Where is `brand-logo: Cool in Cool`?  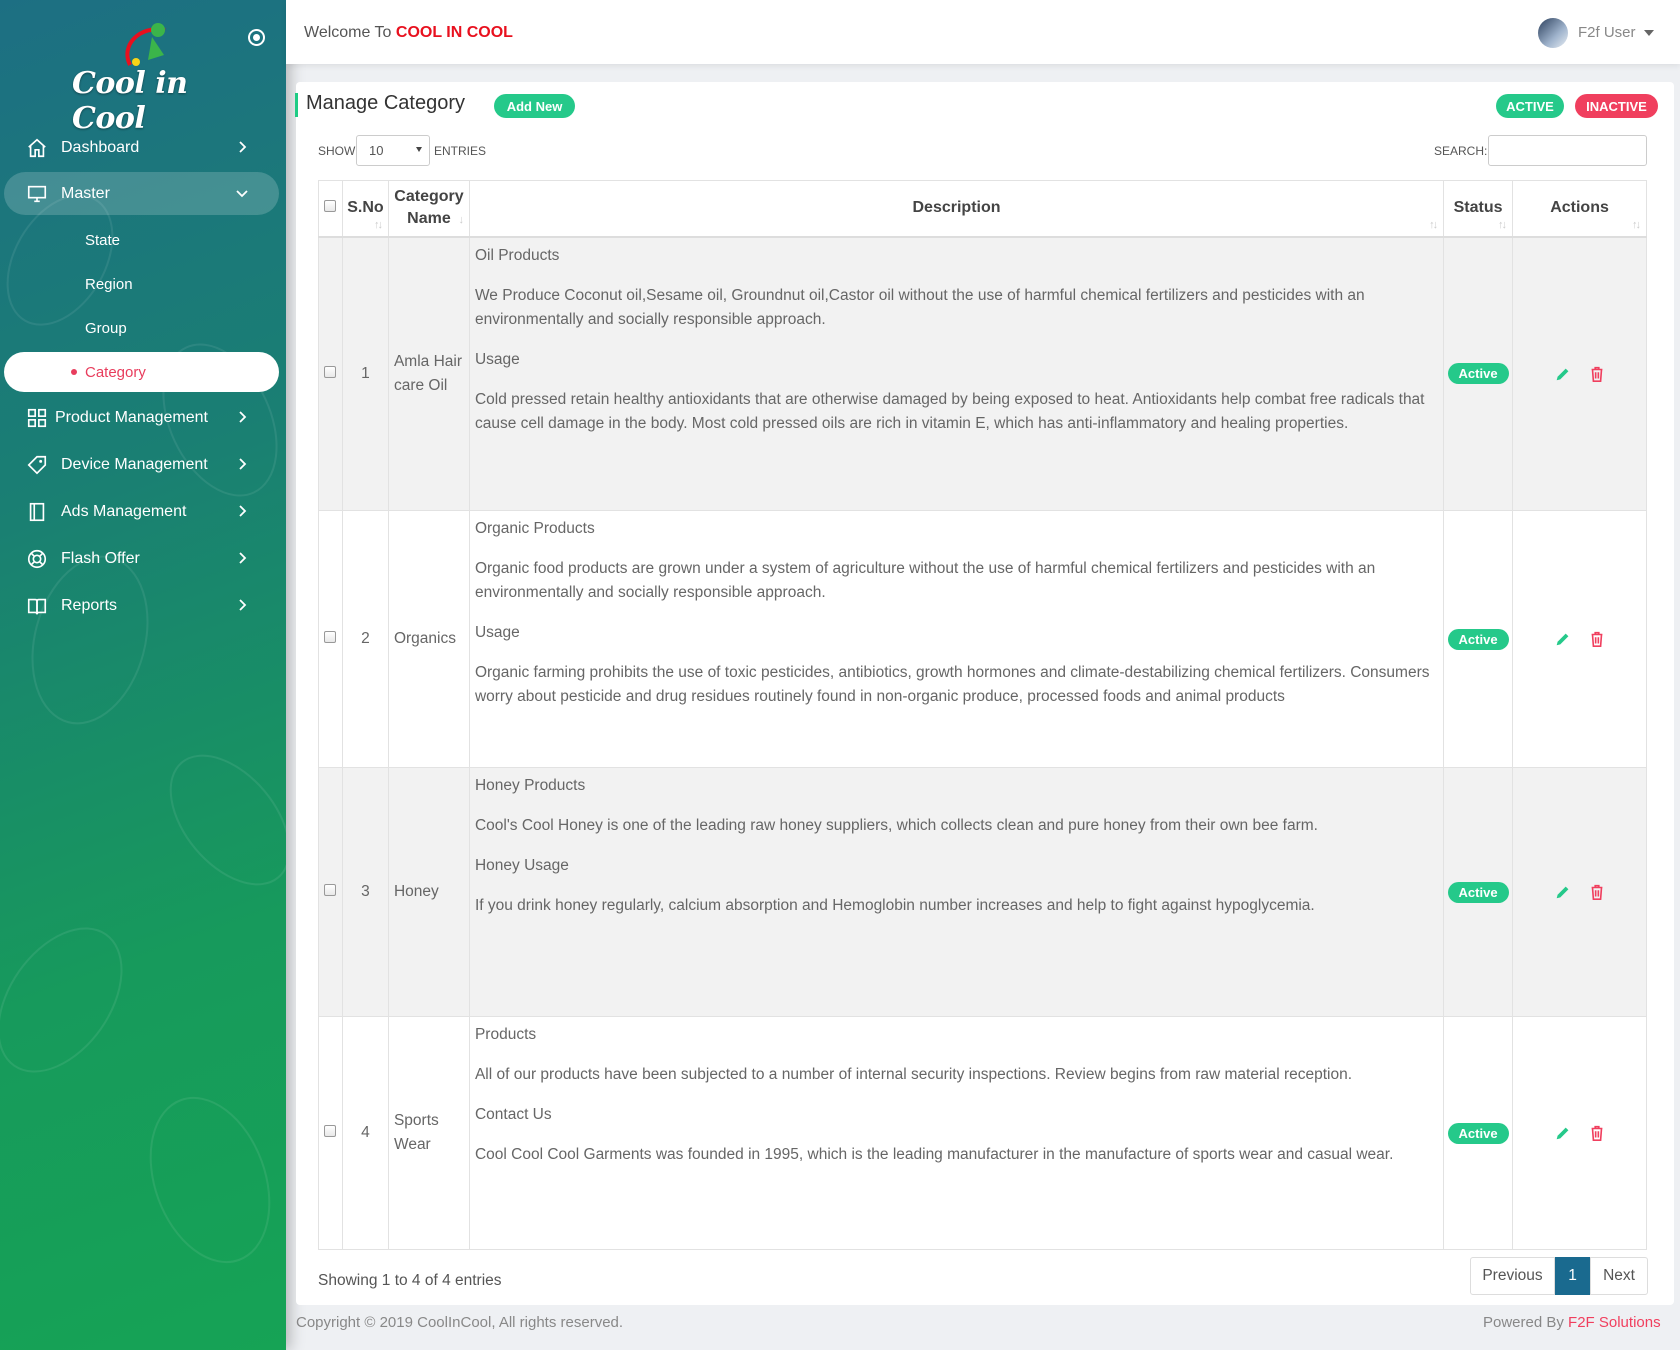
brand-logo: Cool in Cool is located at coordinates (145, 73).